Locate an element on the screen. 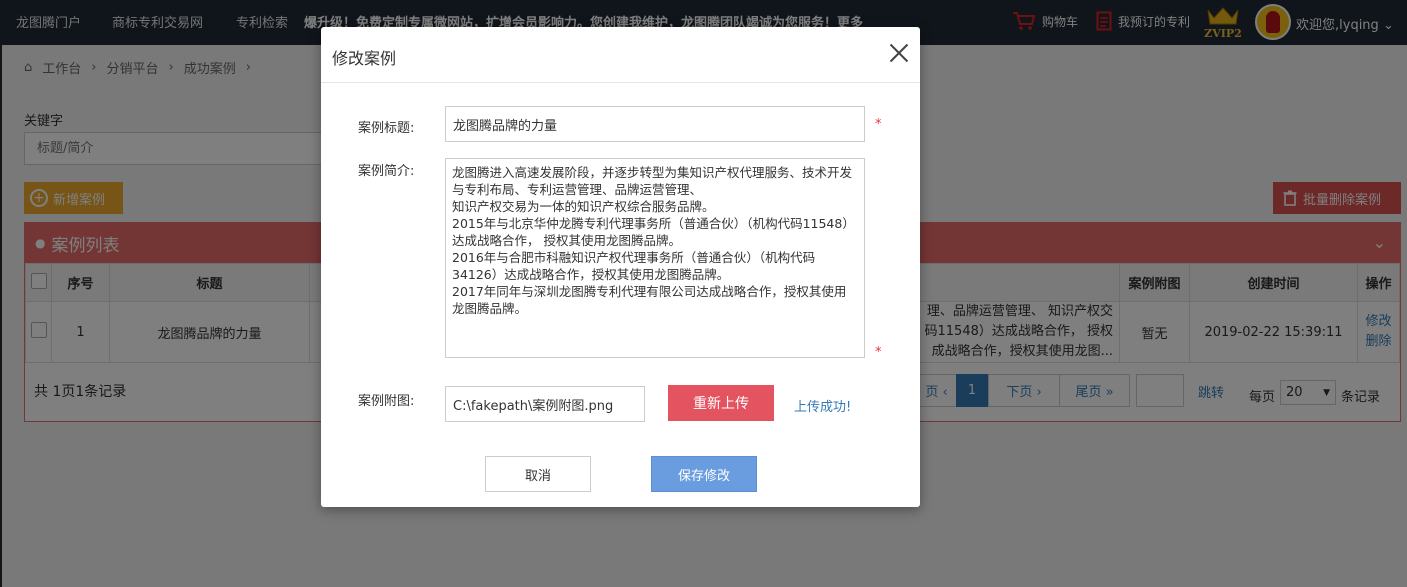 The height and width of the screenshot is (587, 1407). case-title-label: 案例标题: is located at coordinates (386, 128).